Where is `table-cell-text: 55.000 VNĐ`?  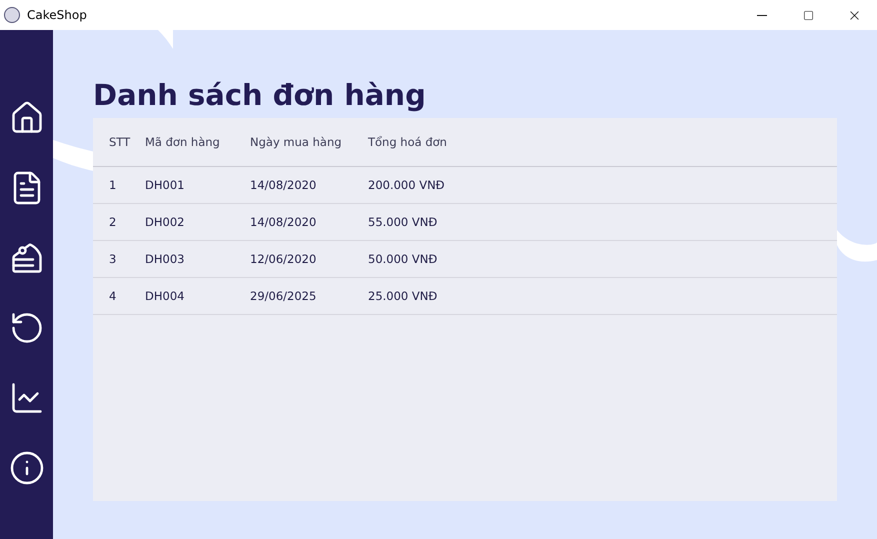 table-cell-text: 55.000 VNĐ is located at coordinates (403, 222).